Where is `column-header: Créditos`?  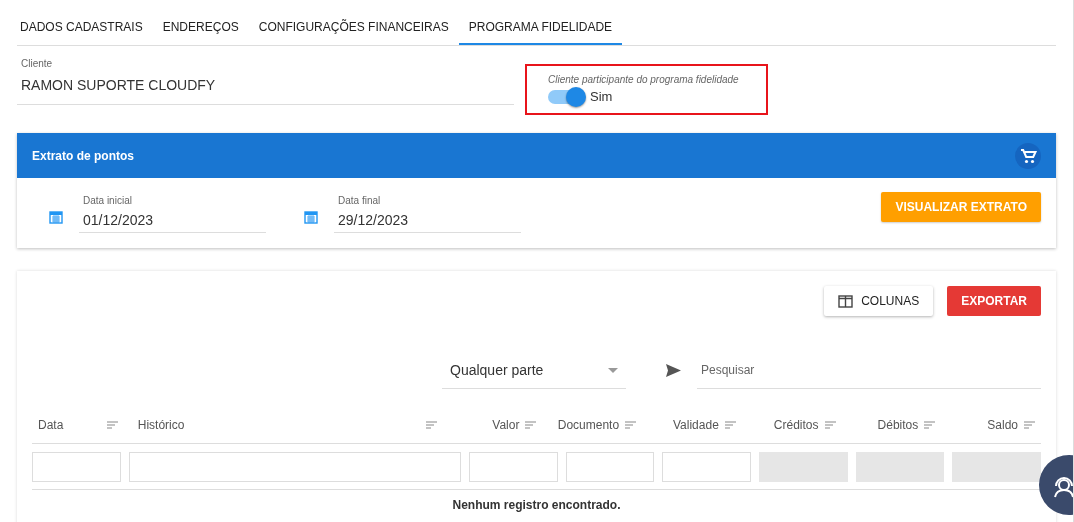 column-header: Créditos is located at coordinates (796, 425).